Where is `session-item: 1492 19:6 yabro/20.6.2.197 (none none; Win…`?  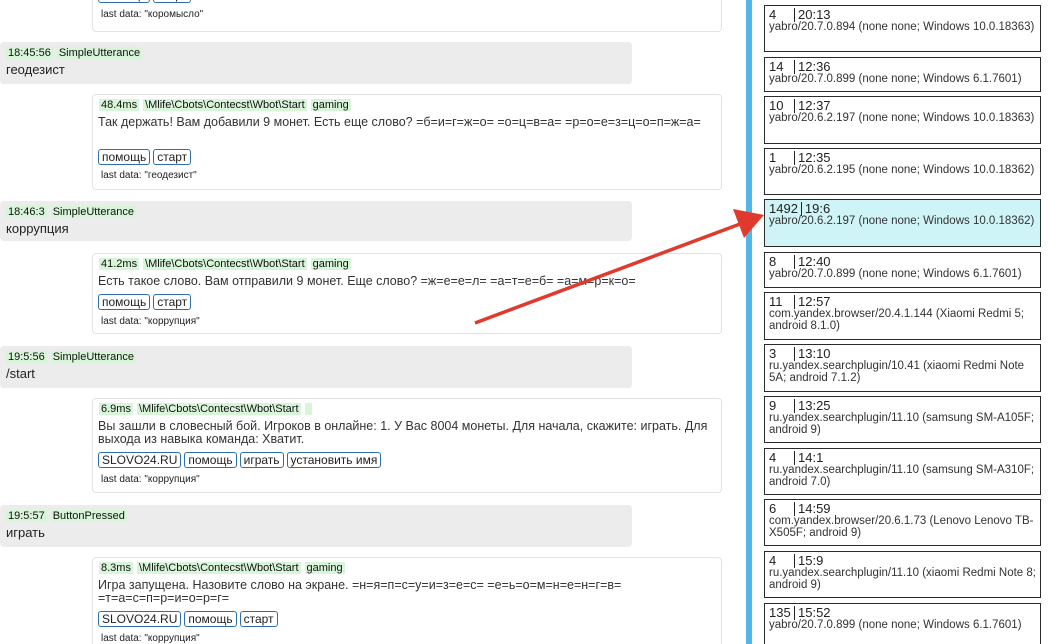
session-item: 1492 19:6 yabro/20.6.2.197 (none none; Win… is located at coordinates (902, 223).